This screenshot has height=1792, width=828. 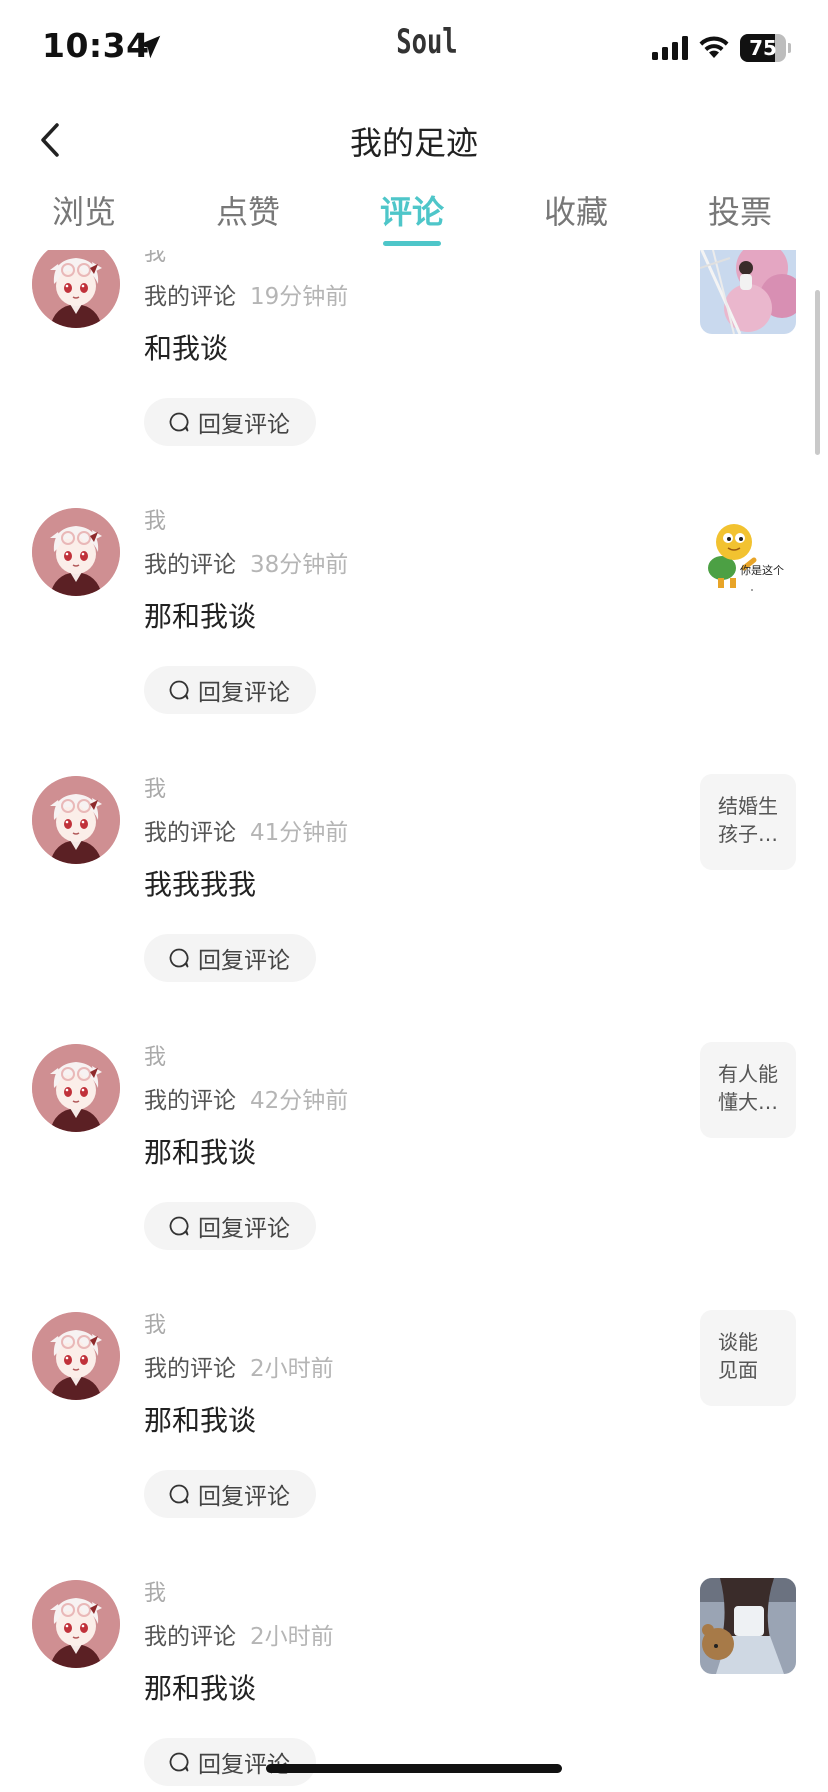 I want to click on post-thumbnail: 谈能 见面, so click(x=748, y=1358).